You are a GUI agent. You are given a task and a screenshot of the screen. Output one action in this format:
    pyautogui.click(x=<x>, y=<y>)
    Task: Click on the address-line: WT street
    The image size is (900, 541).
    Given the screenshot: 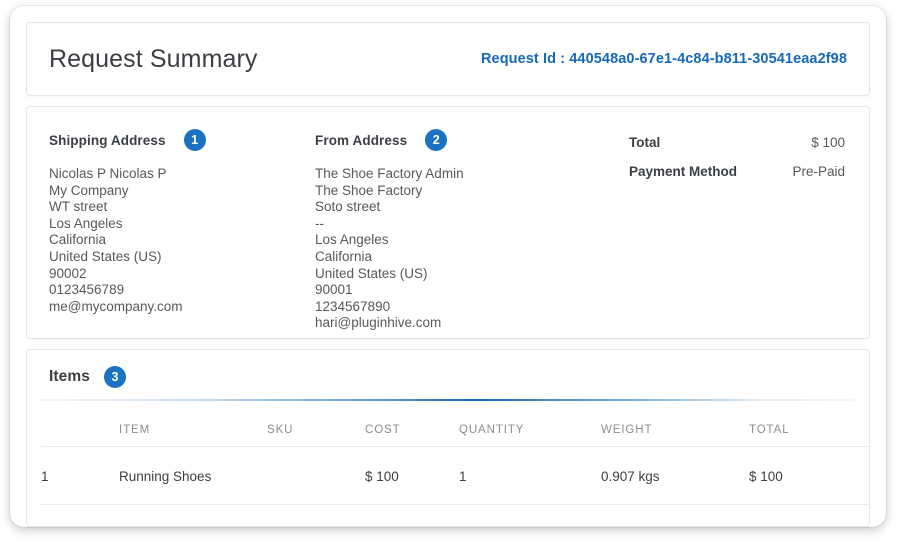 What is the action you would take?
    pyautogui.click(x=78, y=207)
    